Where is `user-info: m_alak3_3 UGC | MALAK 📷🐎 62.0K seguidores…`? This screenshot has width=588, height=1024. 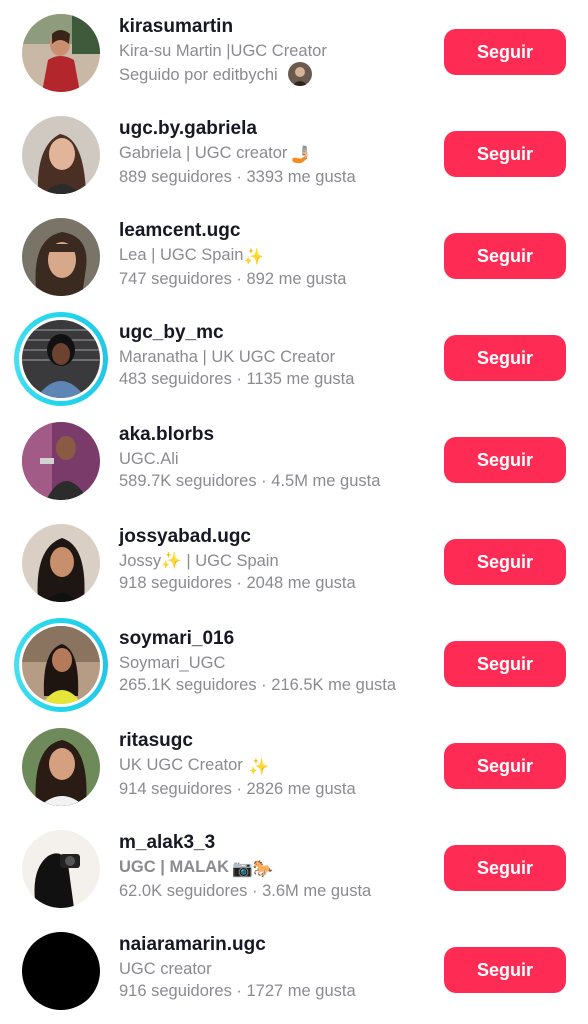 user-info: m_alak3_3 UGC | MALAK 📷🐎 62.0K seguidores… is located at coordinates (269, 866).